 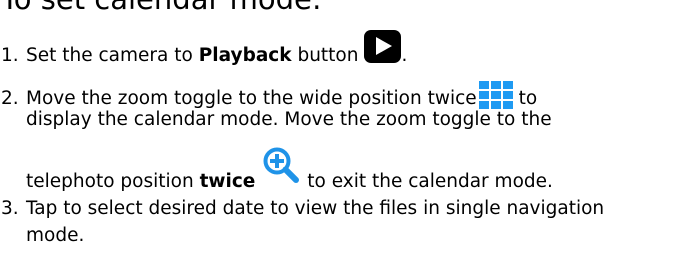 I want to click on page-heading: To set calendar mode:, so click(x=161, y=8).